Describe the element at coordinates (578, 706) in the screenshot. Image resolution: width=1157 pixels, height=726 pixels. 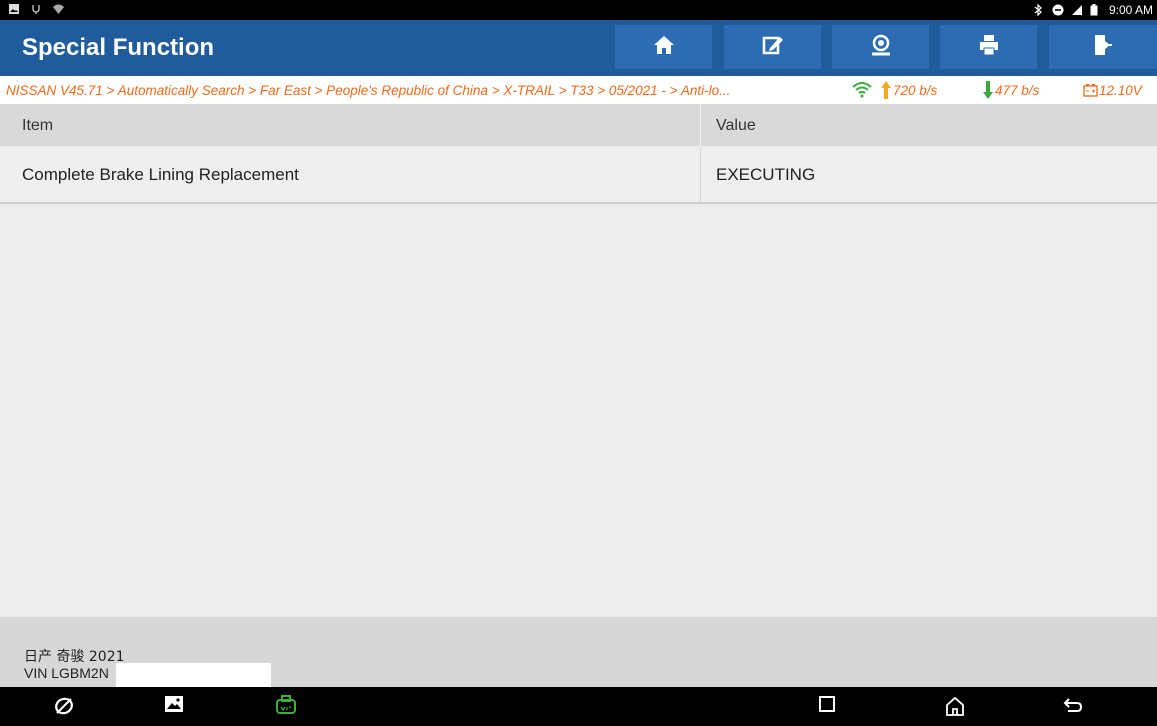
I see `navigation-bar` at that location.